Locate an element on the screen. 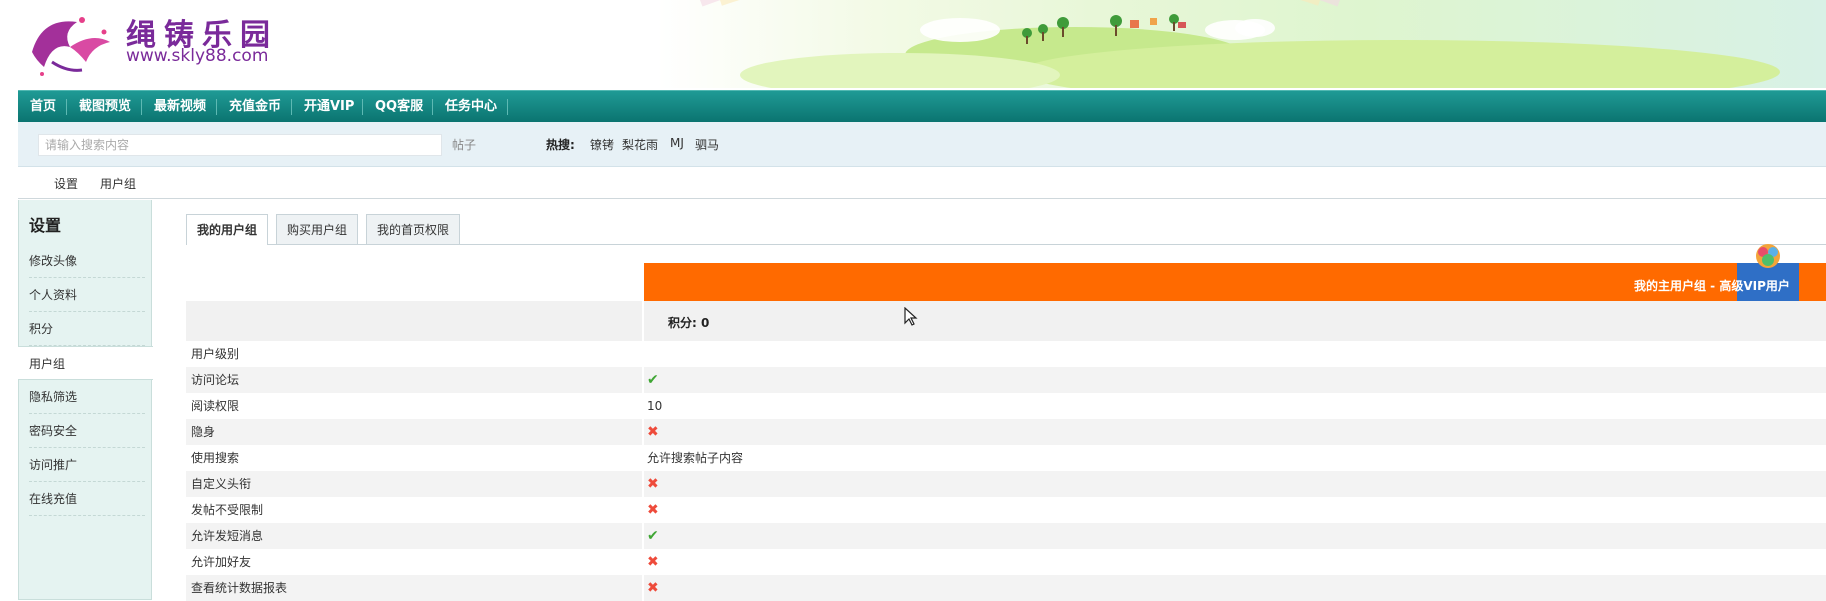  usergroup-header-text: 我的主用户组 - 高级VIP用户 is located at coordinates (1712, 285).